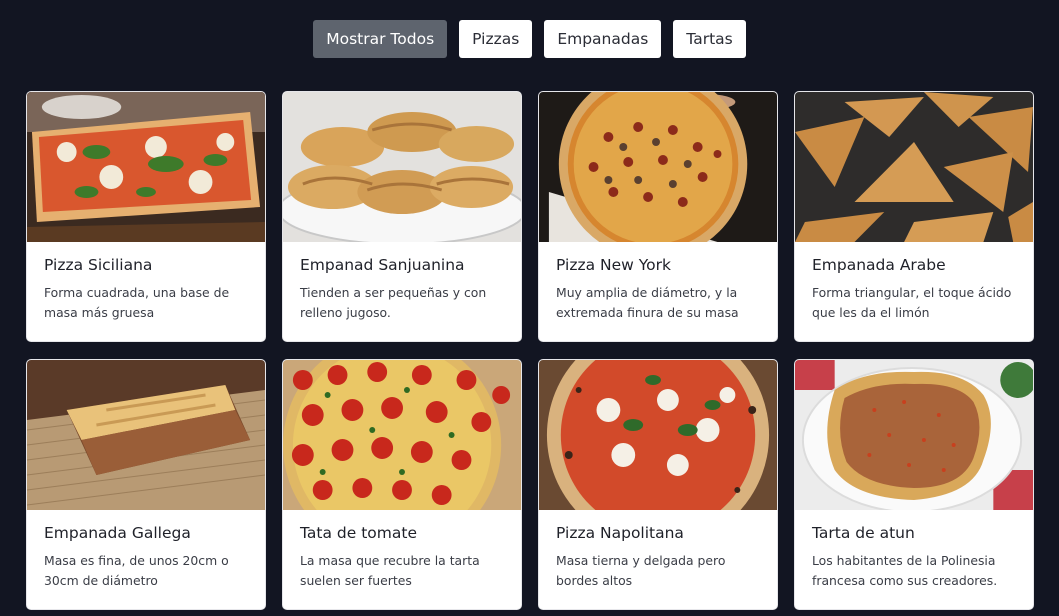 The image size is (1059, 616). Describe the element at coordinates (641, 570) in the screenshot. I see `card-description: Masa tierna y delgada pero bordes altos` at that location.